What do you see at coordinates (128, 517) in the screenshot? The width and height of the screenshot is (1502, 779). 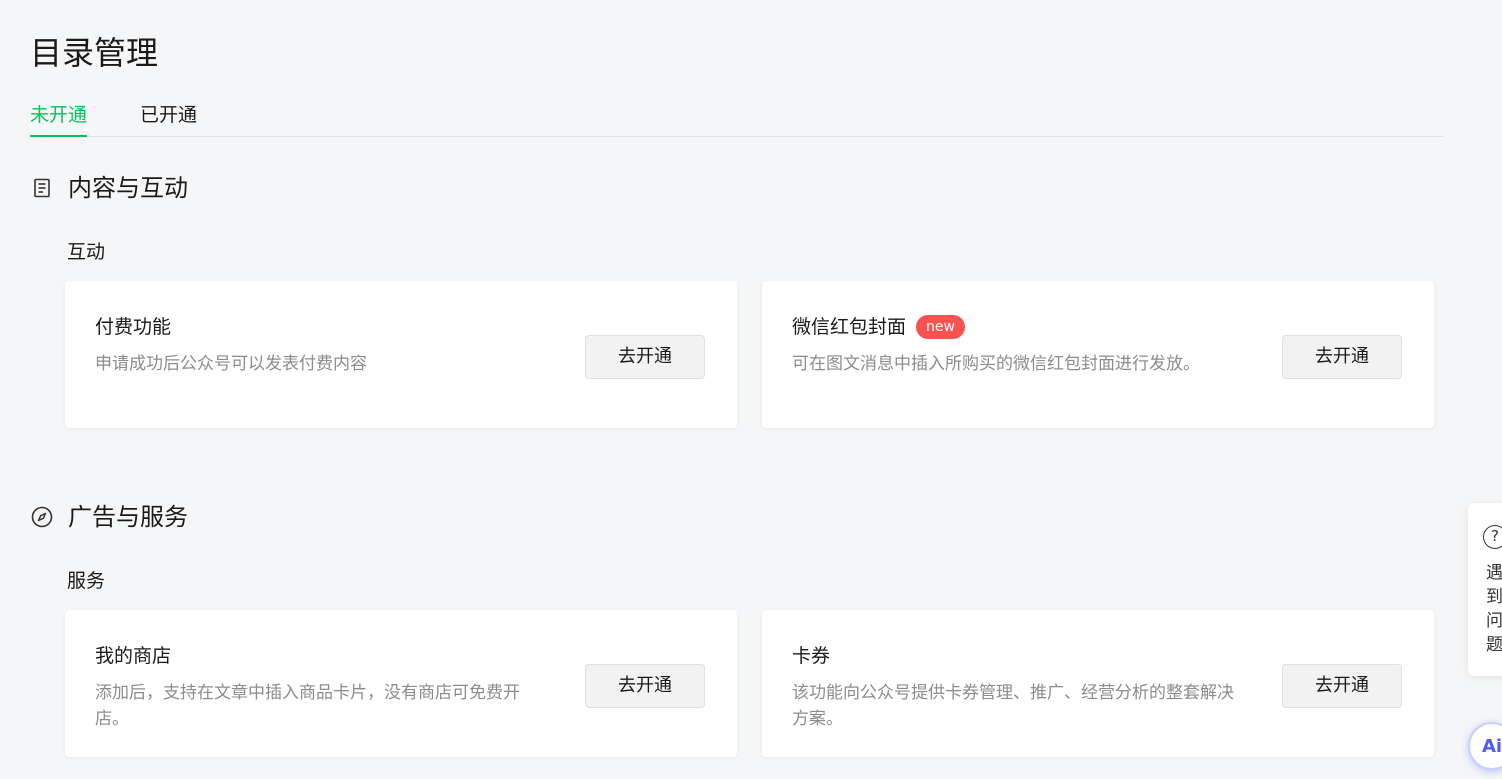 I see `section-title-label: 广告与服务` at bounding box center [128, 517].